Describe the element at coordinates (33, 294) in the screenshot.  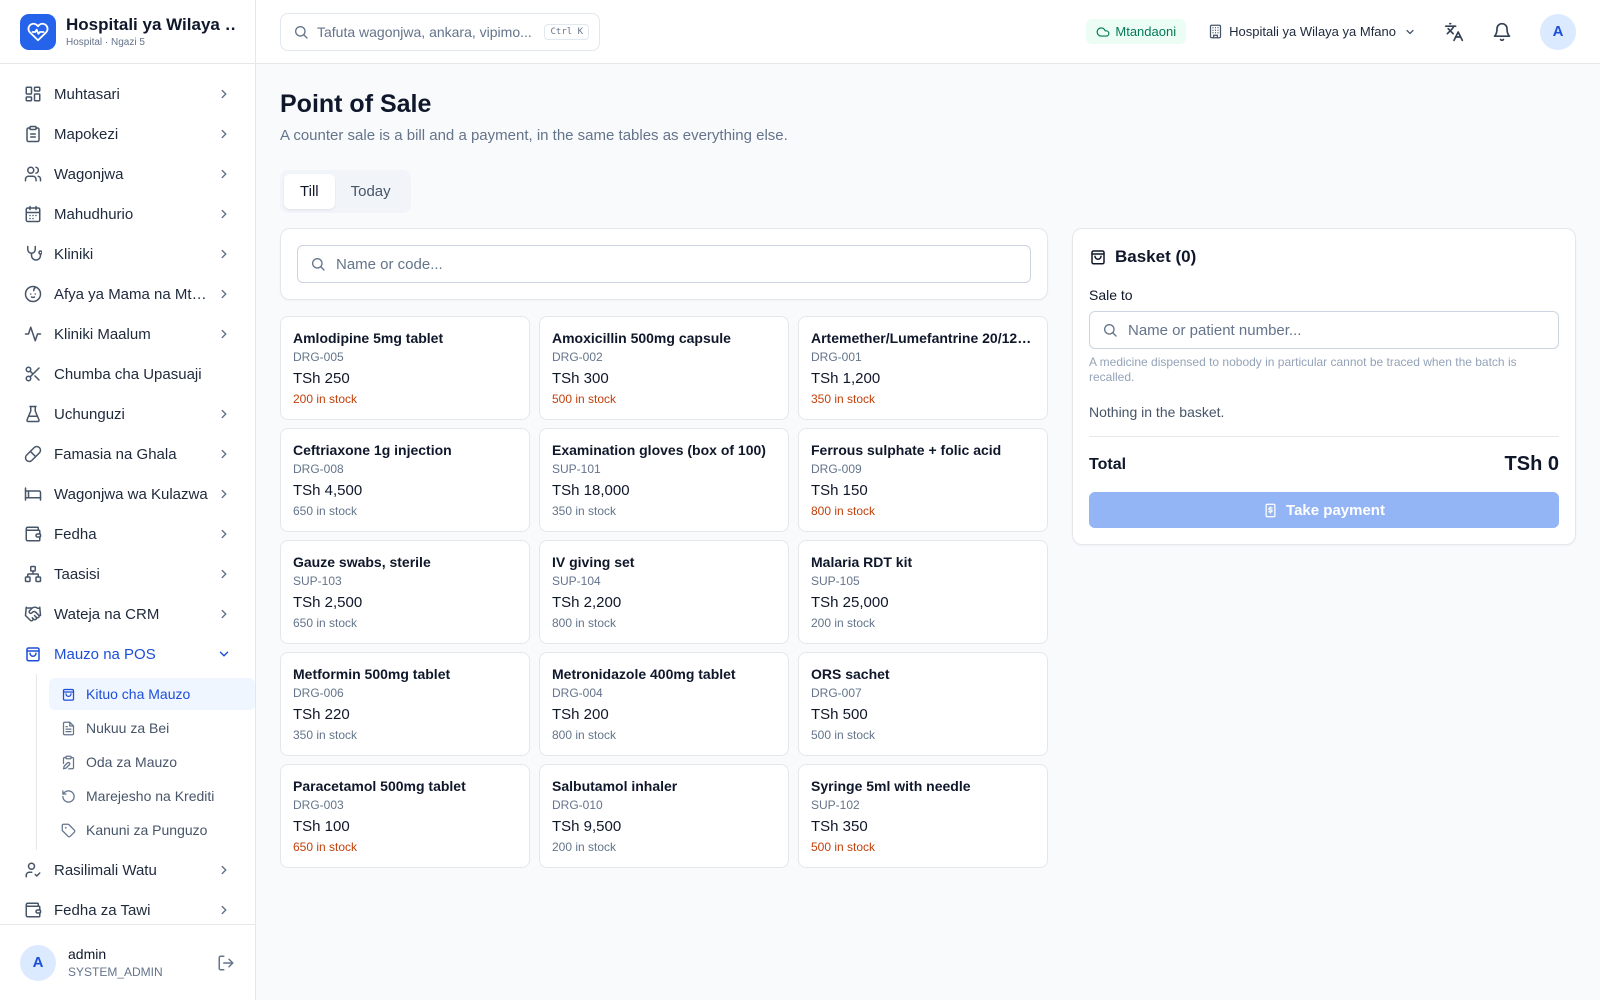
I see `baby-icon` at that location.